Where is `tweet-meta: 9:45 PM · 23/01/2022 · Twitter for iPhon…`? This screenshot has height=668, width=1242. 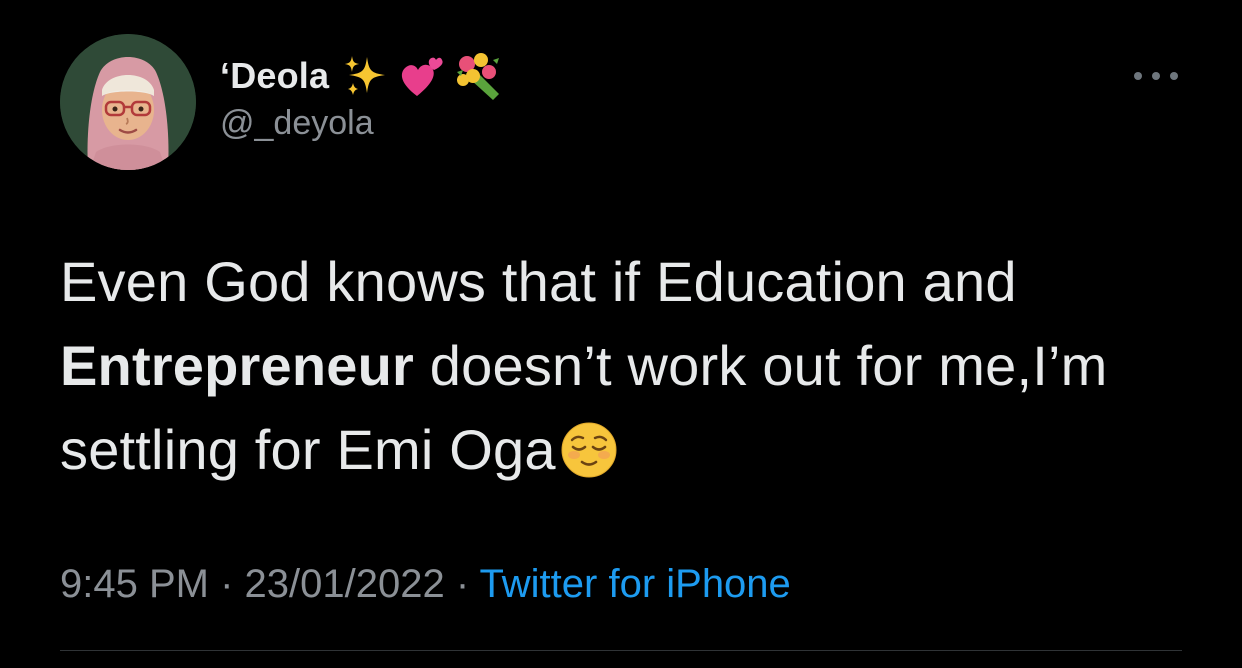
tweet-meta: 9:45 PM · 23/01/2022 · Twitter for iPhon… is located at coordinates (425, 584).